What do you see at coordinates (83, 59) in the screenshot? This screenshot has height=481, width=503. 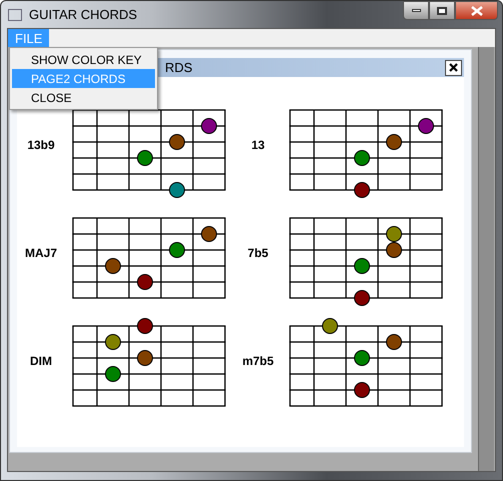 I see `menu-option: SHOW COLOR KEY` at bounding box center [83, 59].